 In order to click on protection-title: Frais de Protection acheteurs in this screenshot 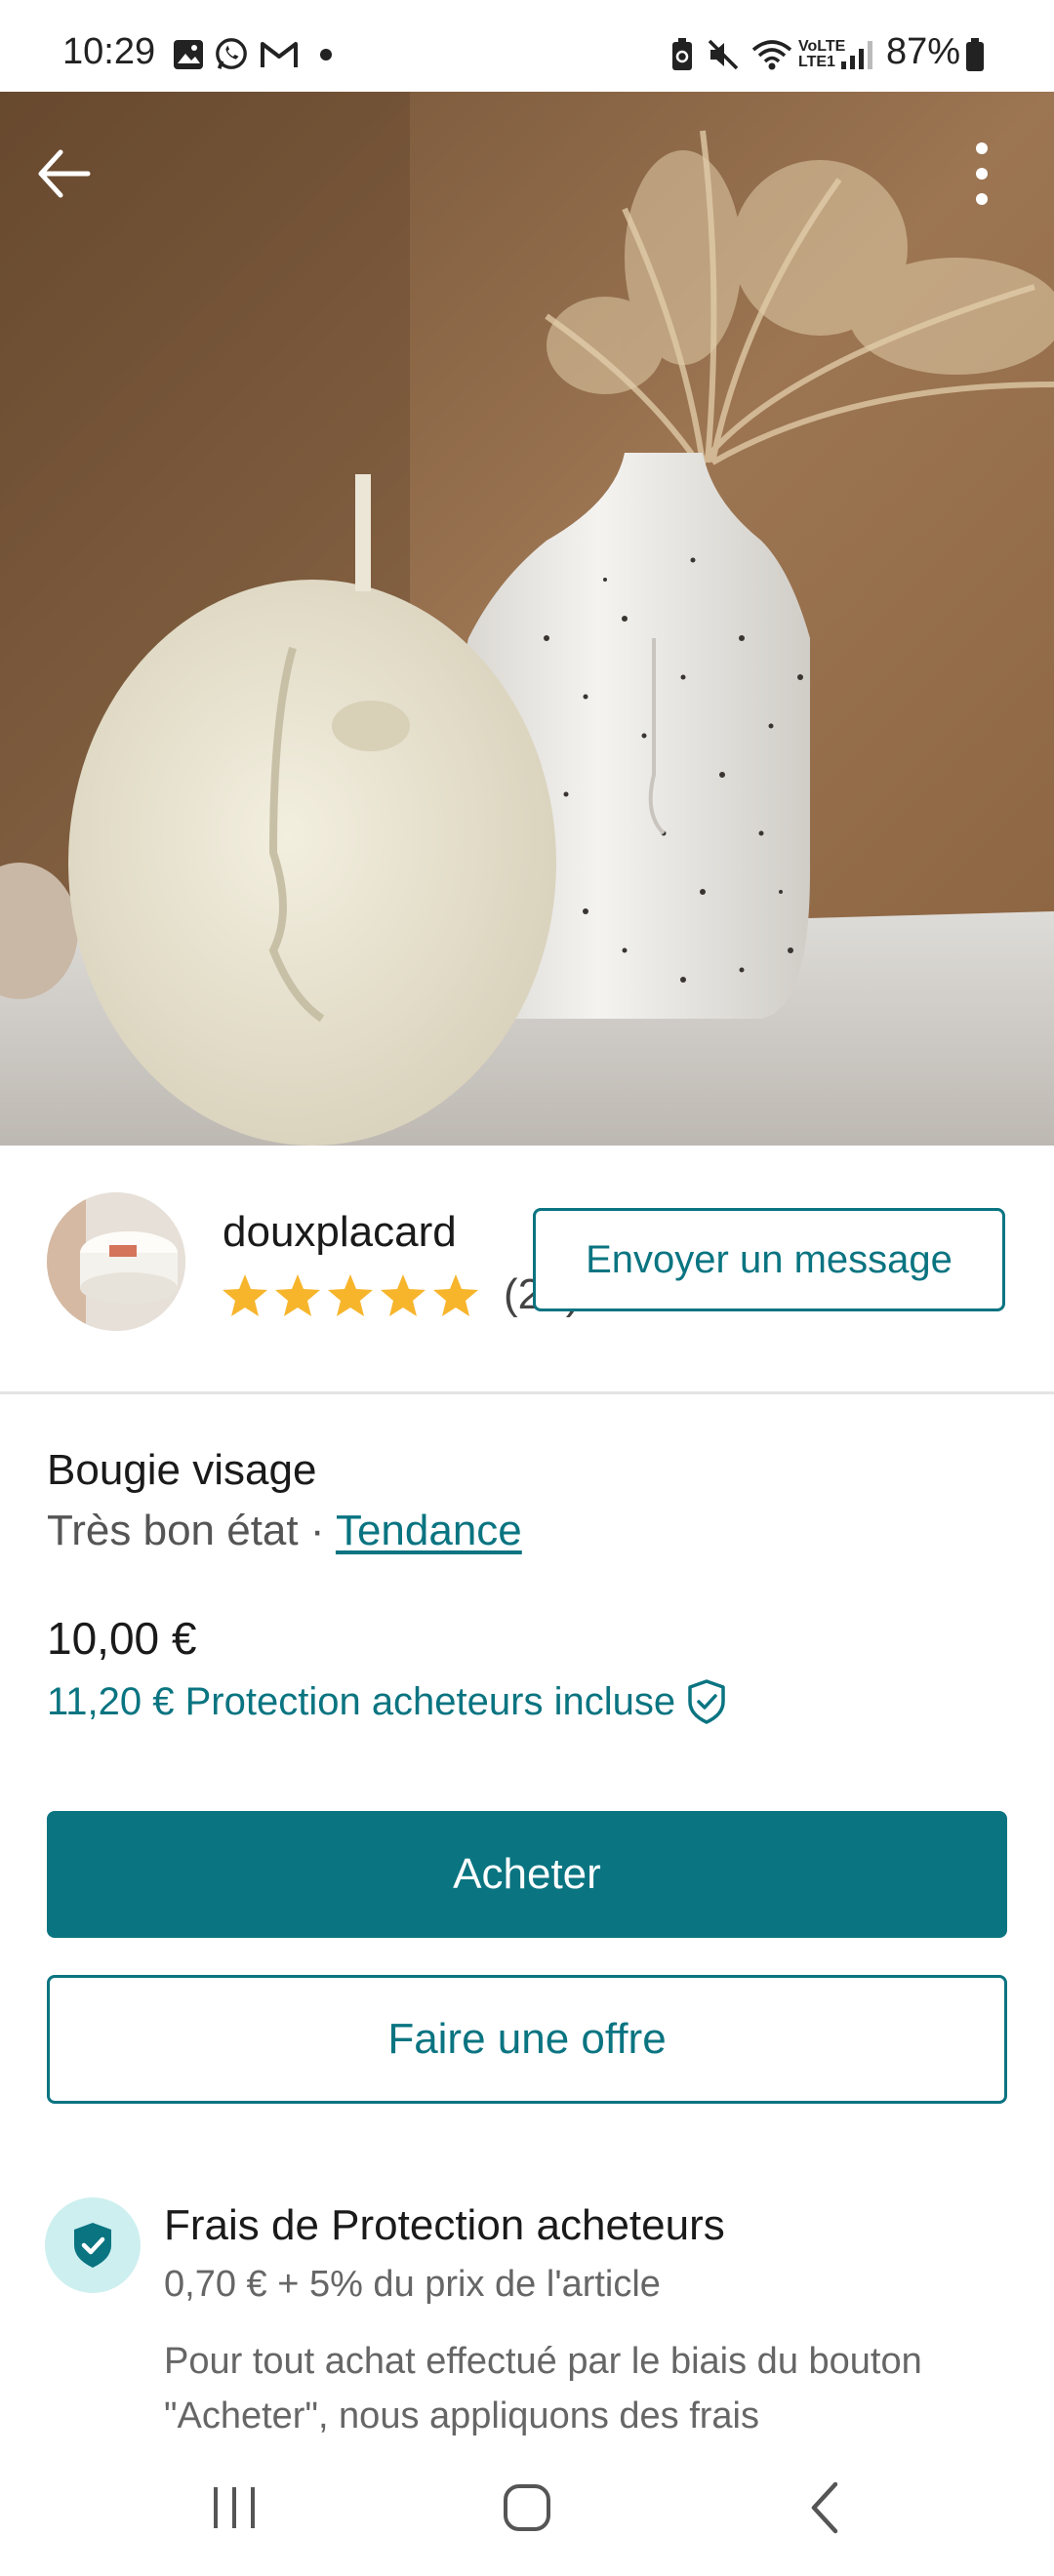, I will do `click(444, 2225)`.